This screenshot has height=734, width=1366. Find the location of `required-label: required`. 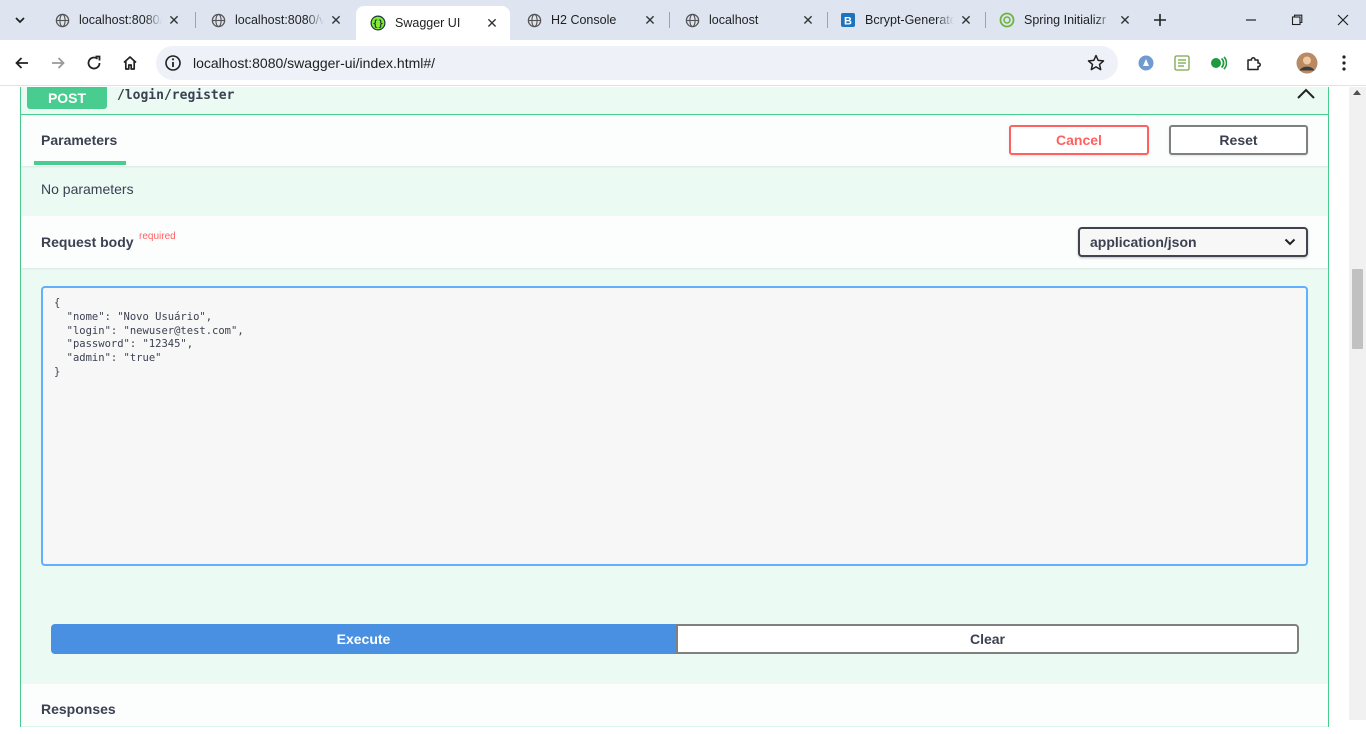

required-label: required is located at coordinates (157, 236).